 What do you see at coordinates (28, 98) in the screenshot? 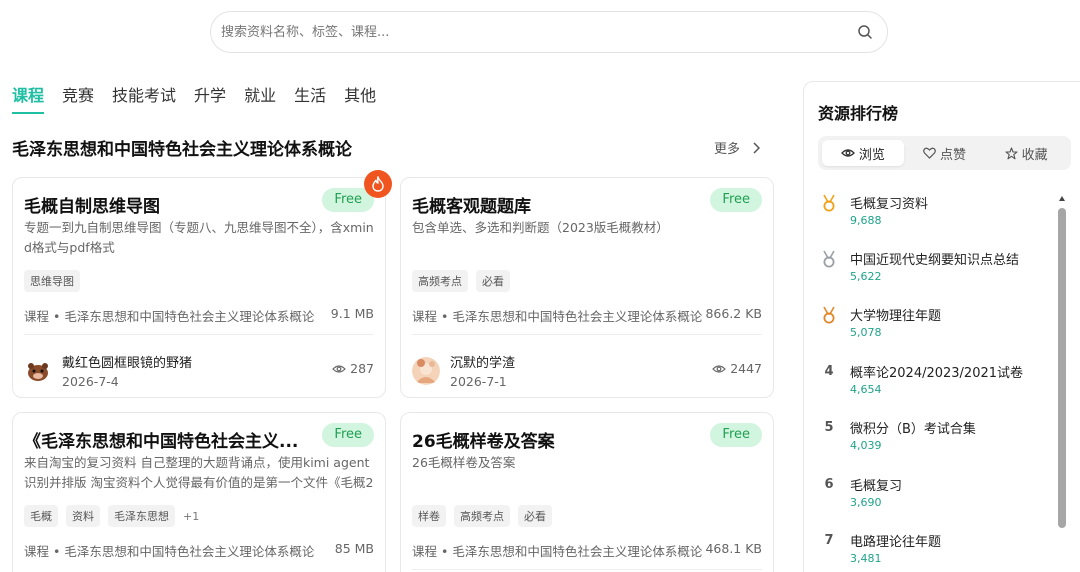
I see `tab-courses: 课程` at bounding box center [28, 98].